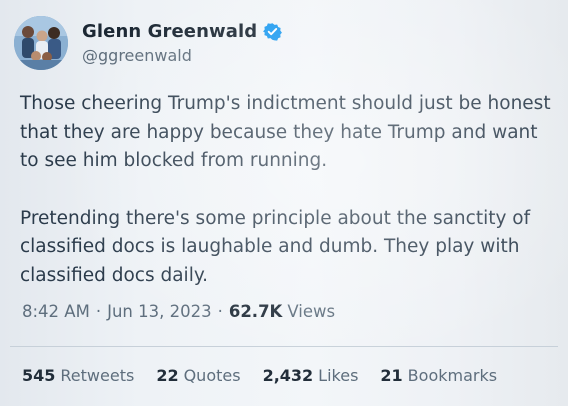 The height and width of the screenshot is (406, 568). Describe the element at coordinates (255, 311) in the screenshot. I see `views-count: 62.7K` at that location.